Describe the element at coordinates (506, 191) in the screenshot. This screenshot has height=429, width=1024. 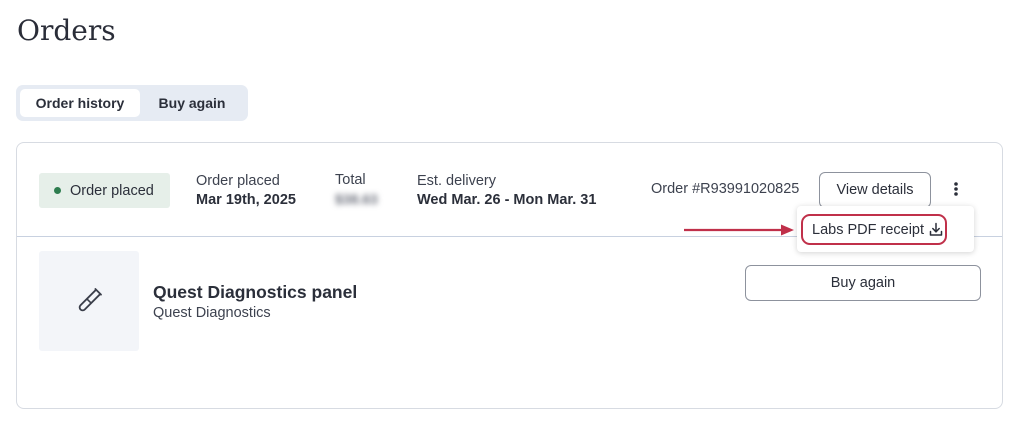
I see `delivery-info: Est. delivery Wed Mar. 26 - Mon Mar. 31` at that location.